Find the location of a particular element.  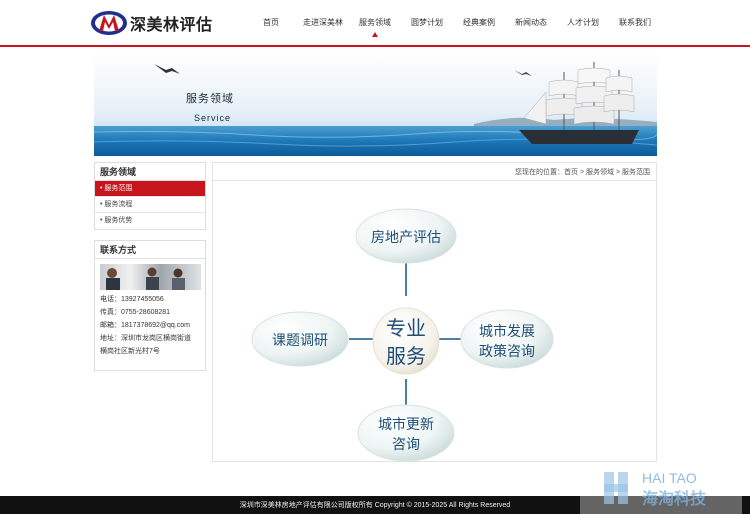

nav-cases-label: 经典案例 is located at coordinates (479, 22).